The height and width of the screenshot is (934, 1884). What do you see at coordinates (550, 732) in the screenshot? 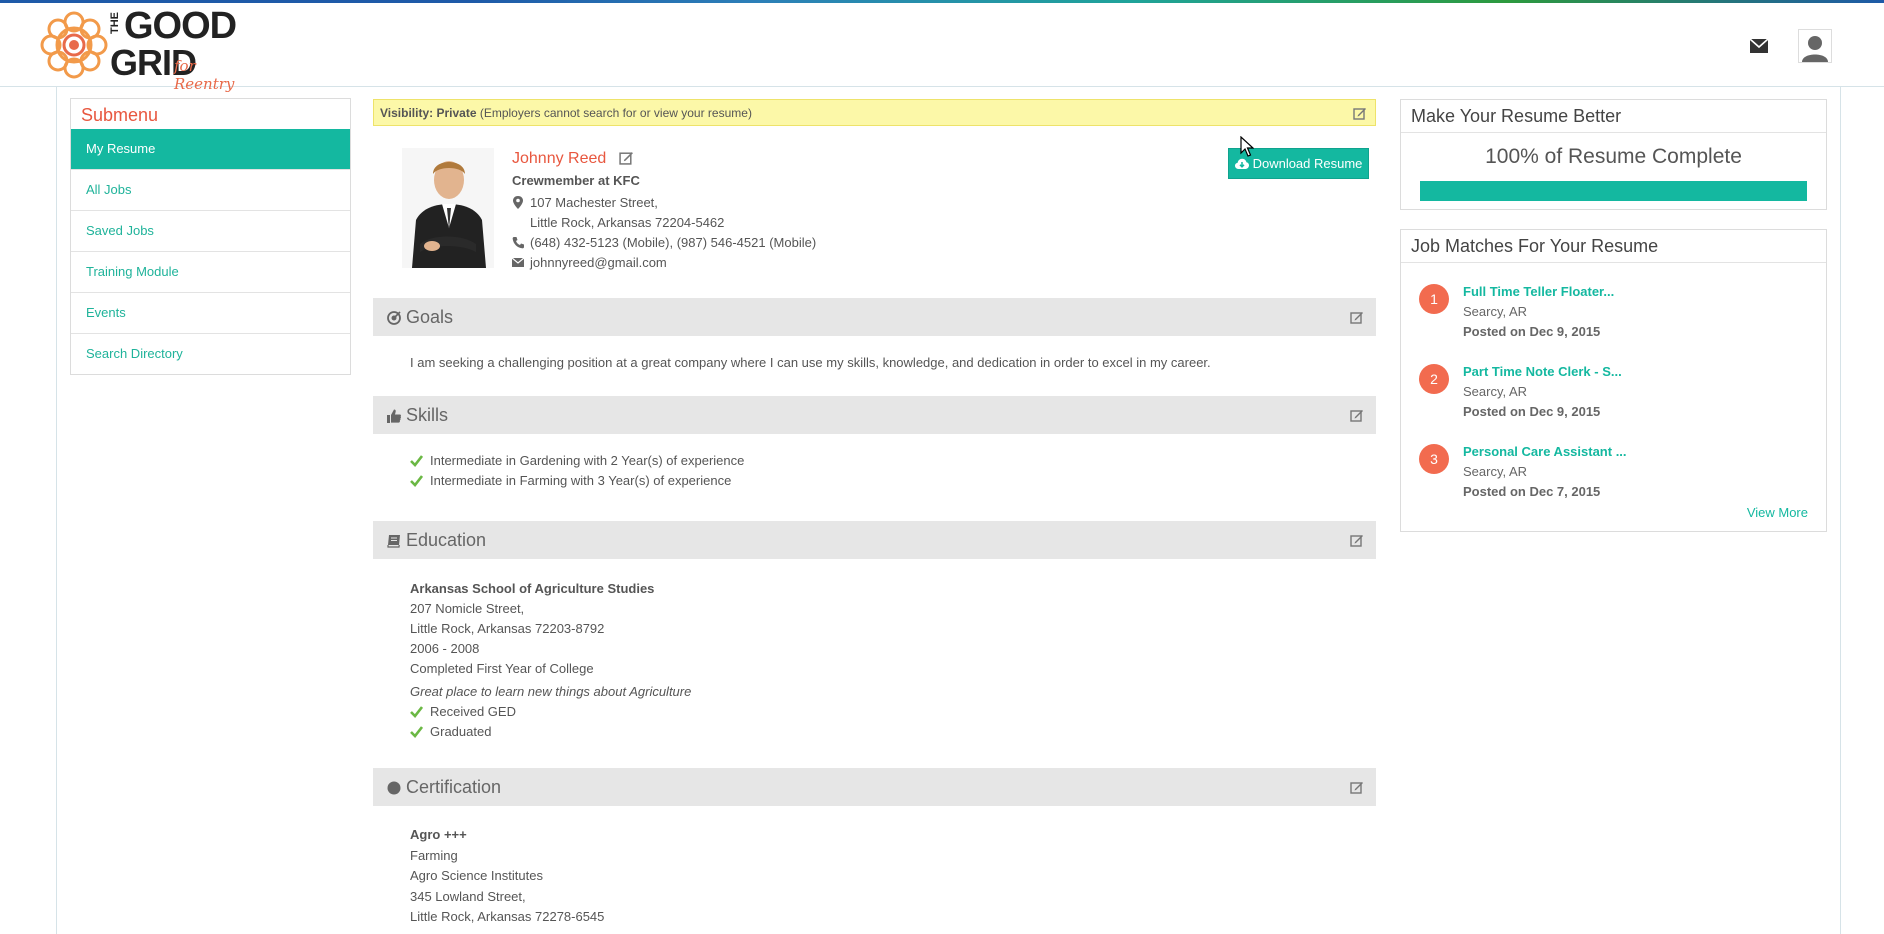
I see `list-item: Graduated` at bounding box center [550, 732].